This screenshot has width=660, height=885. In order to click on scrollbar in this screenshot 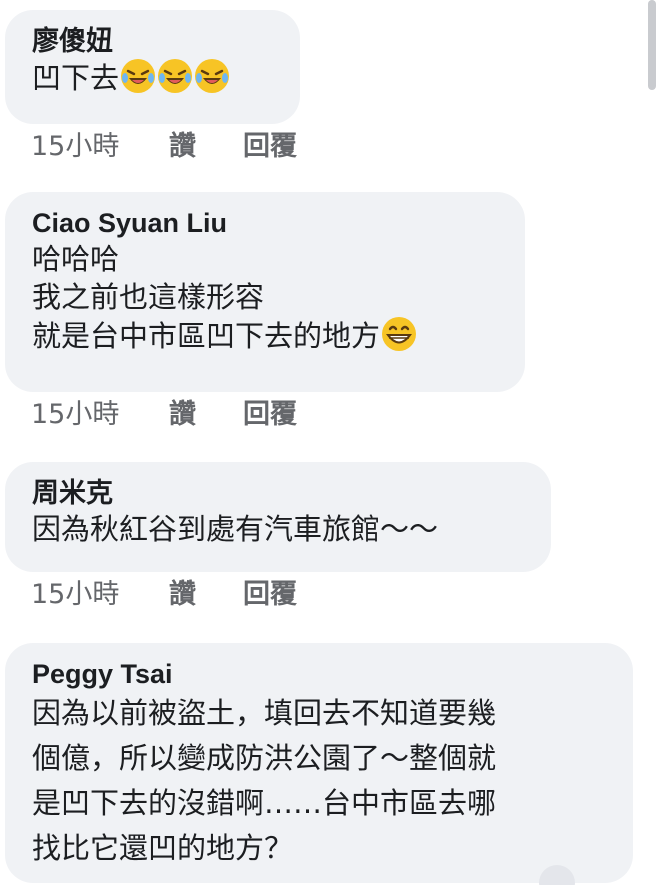, I will do `click(652, 45)`.